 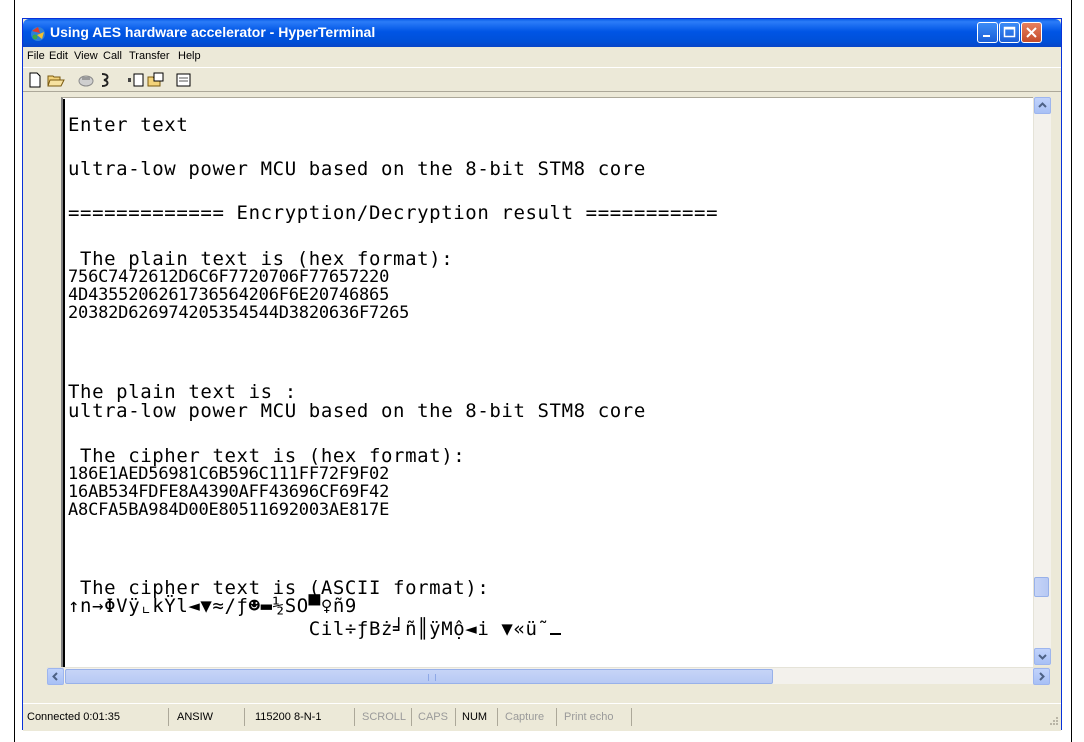 What do you see at coordinates (432, 677) in the screenshot?
I see `scroll-grip` at bounding box center [432, 677].